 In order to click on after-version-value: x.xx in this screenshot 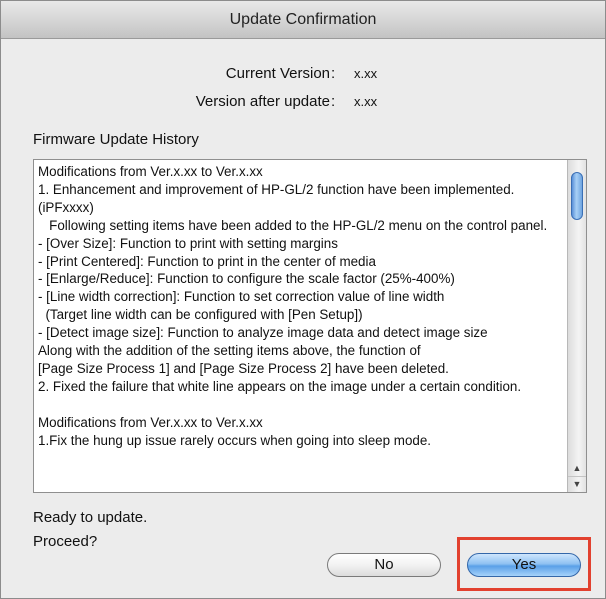, I will do `click(366, 101)`.